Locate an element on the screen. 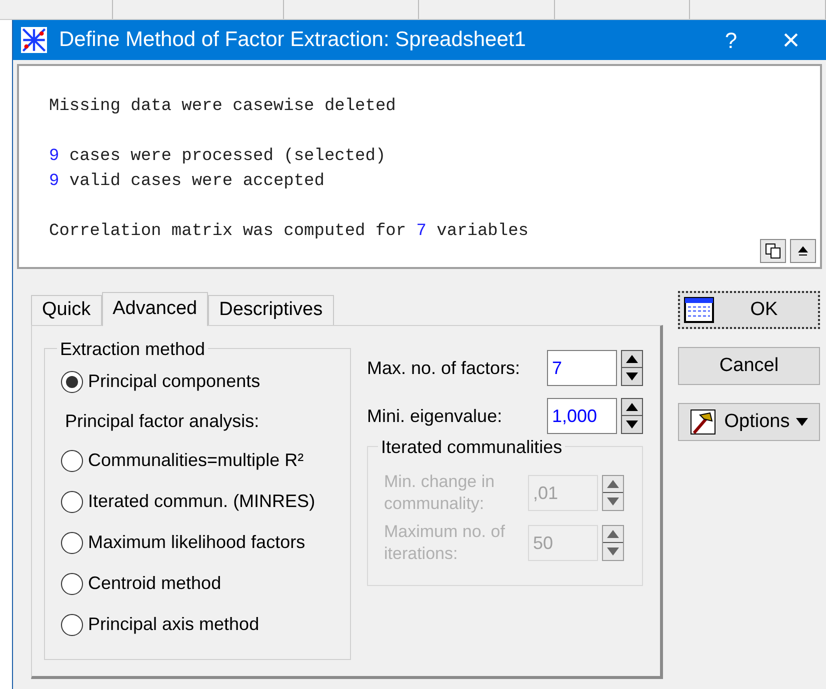 The image size is (826, 689). hammer-icon is located at coordinates (703, 422).